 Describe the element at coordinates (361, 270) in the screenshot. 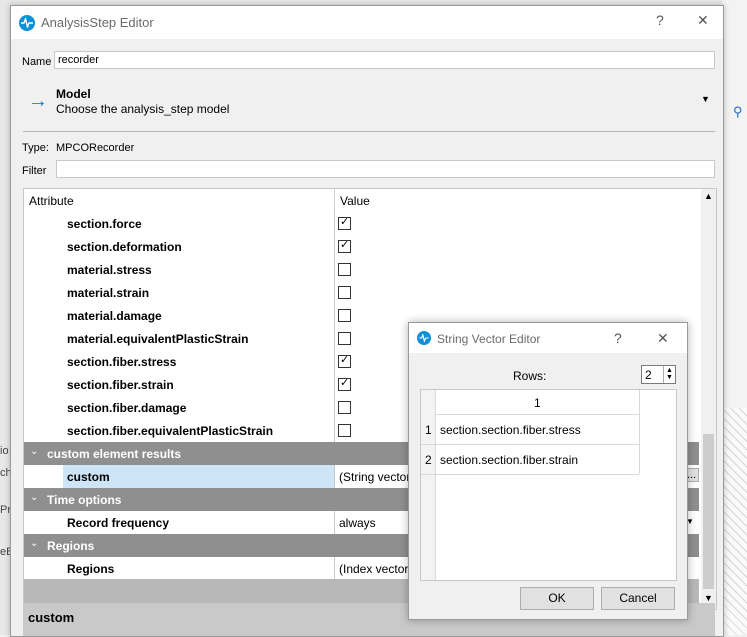

I see `table-row: material.stress` at that location.